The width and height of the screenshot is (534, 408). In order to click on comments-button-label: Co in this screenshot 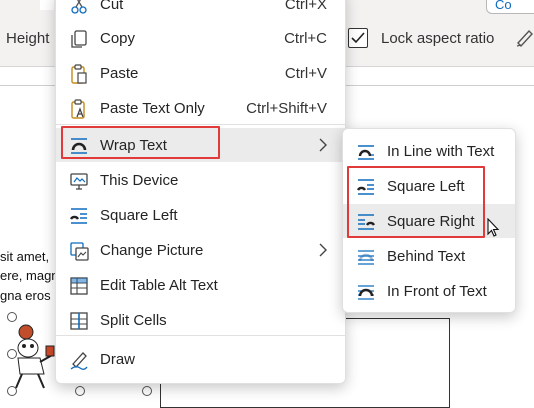, I will do `click(503, 6)`.